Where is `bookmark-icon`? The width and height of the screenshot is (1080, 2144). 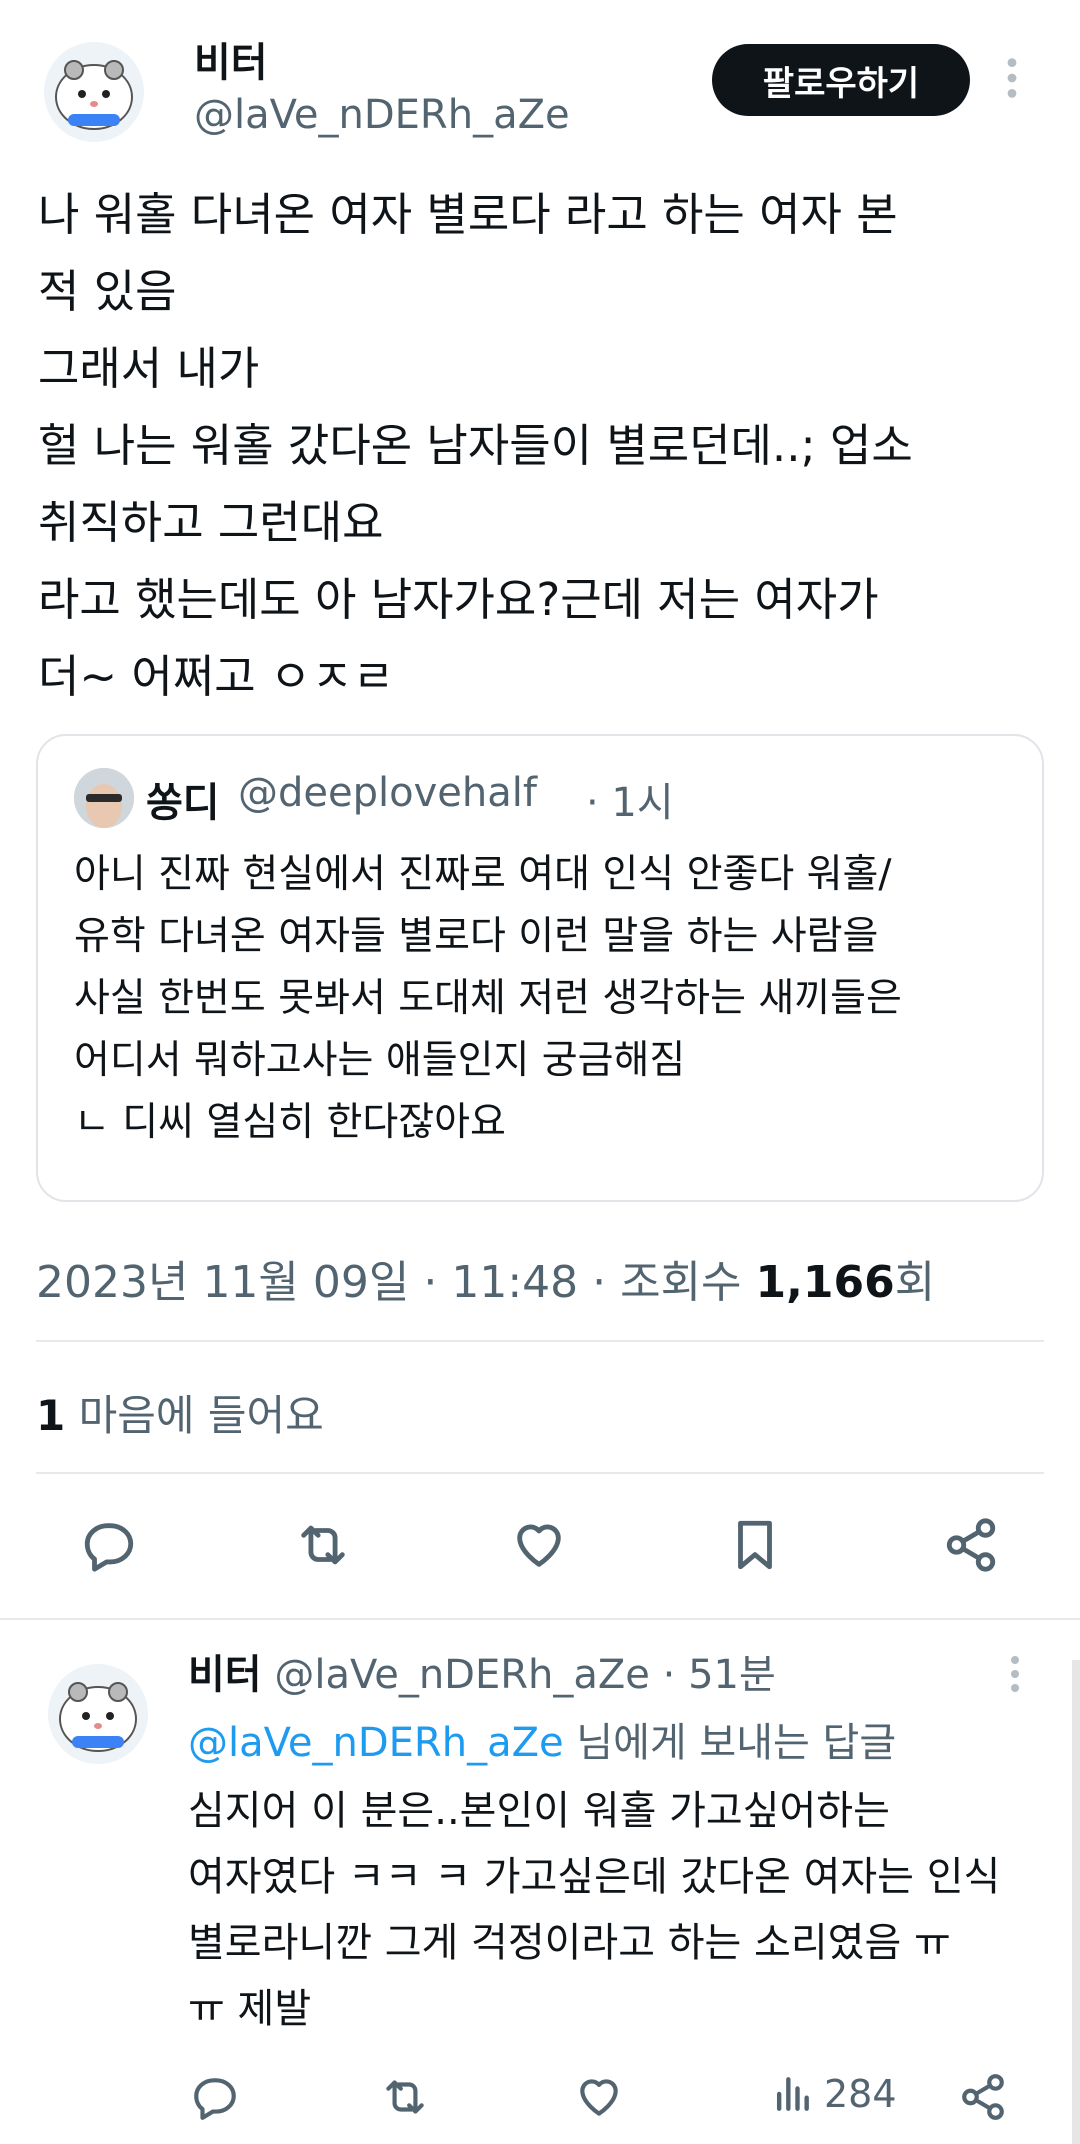 bookmark-icon is located at coordinates (755, 1547).